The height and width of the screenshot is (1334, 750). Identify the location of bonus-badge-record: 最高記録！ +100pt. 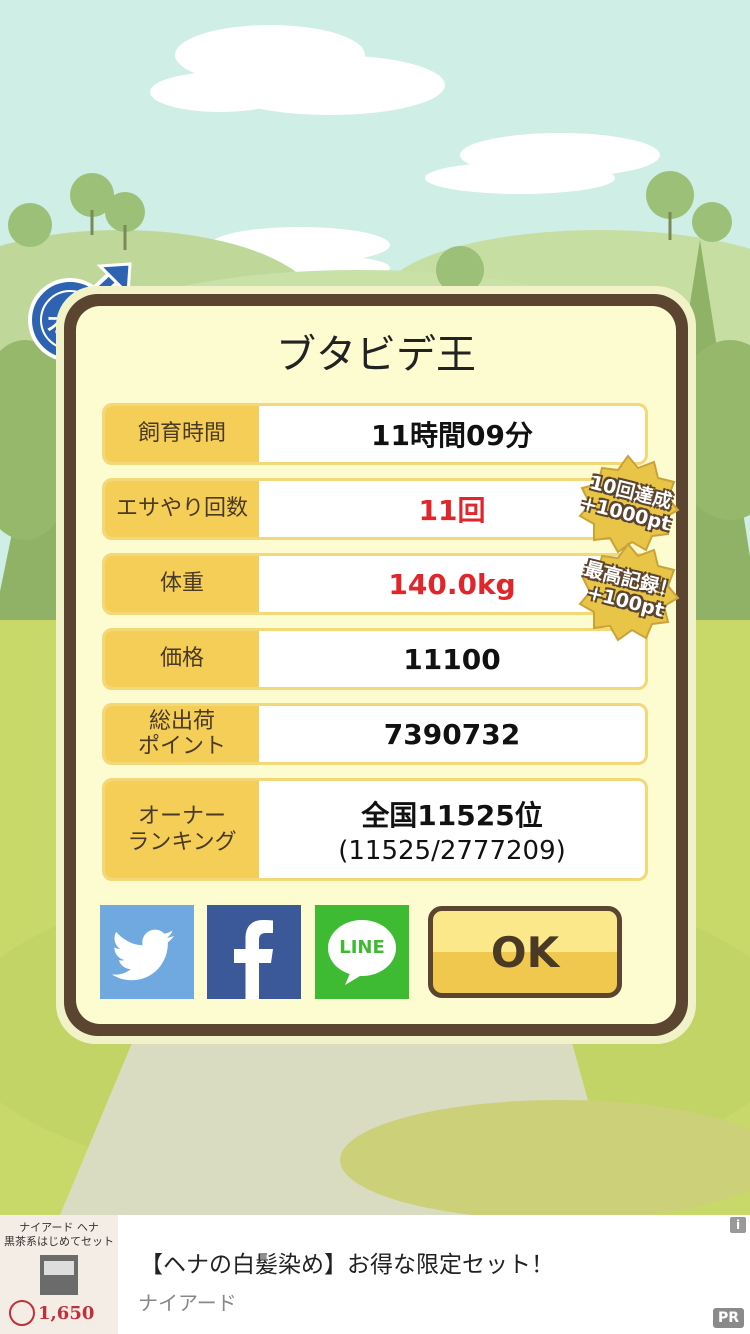
(628, 592).